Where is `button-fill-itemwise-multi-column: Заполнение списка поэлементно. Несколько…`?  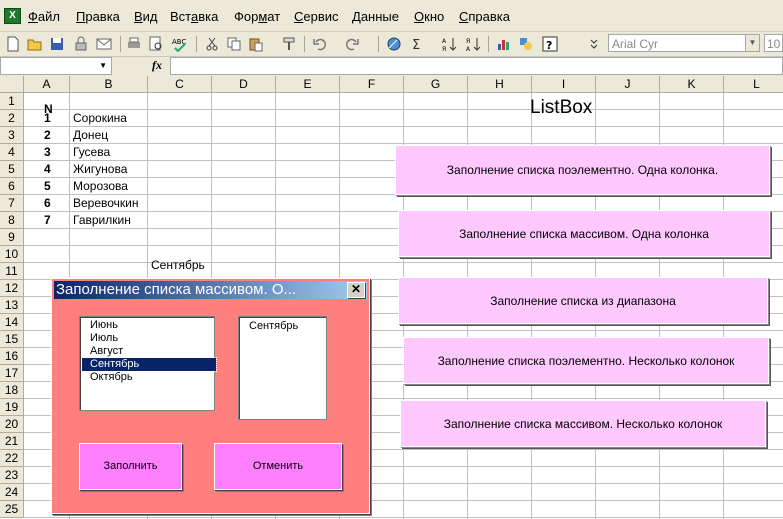 button-fill-itemwise-multi-column: Заполнение списка поэлементно. Несколько… is located at coordinates (586, 360).